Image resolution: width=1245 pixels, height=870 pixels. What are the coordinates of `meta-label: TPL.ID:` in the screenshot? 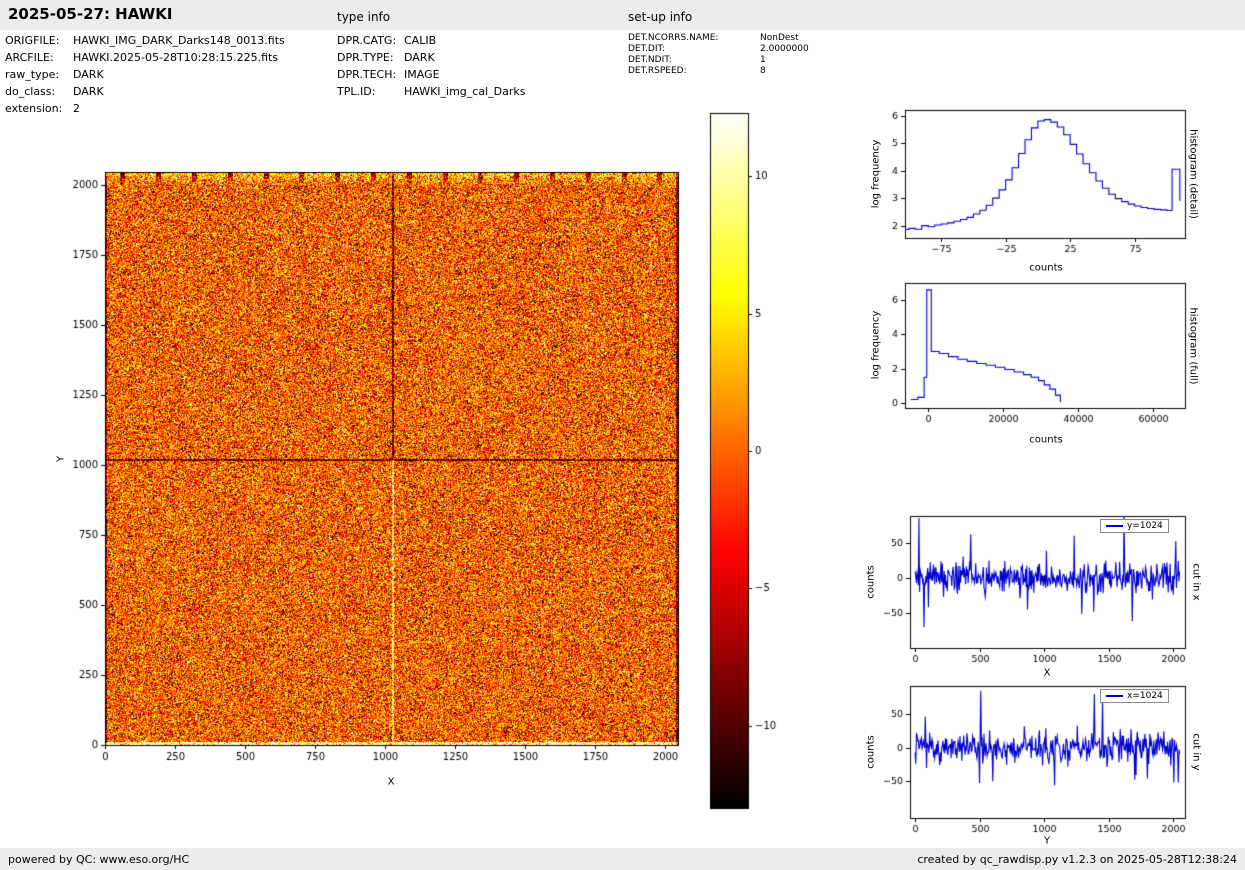 It's located at (356, 91).